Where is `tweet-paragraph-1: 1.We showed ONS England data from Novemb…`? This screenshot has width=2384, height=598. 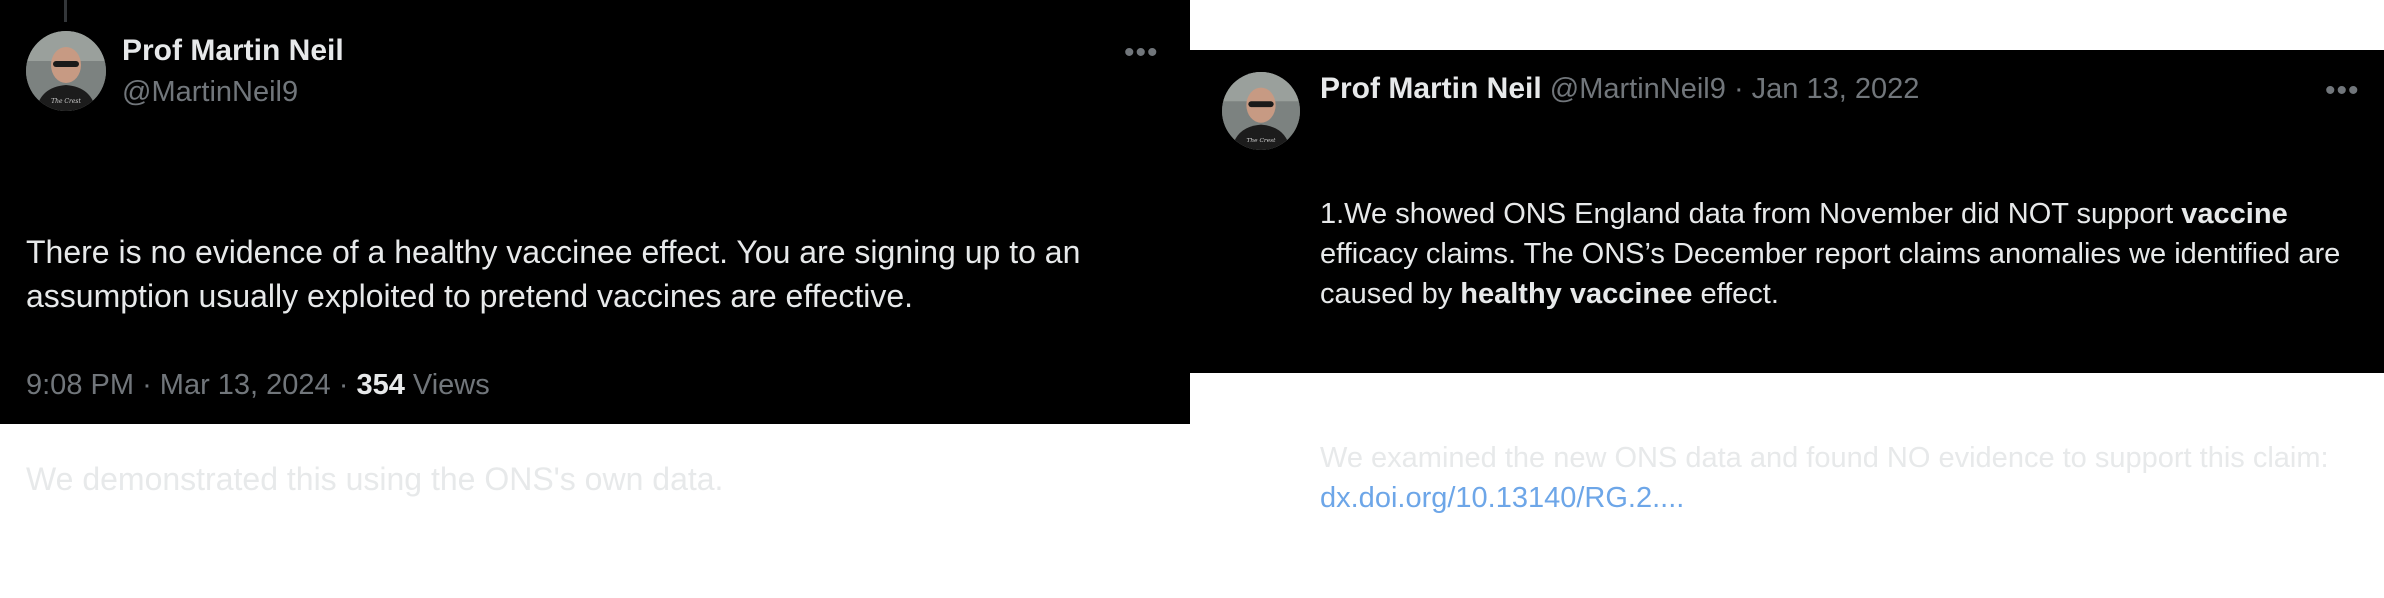
tweet-paragraph-1: 1.We showed ONS England data from Novemb… is located at coordinates (1834, 254).